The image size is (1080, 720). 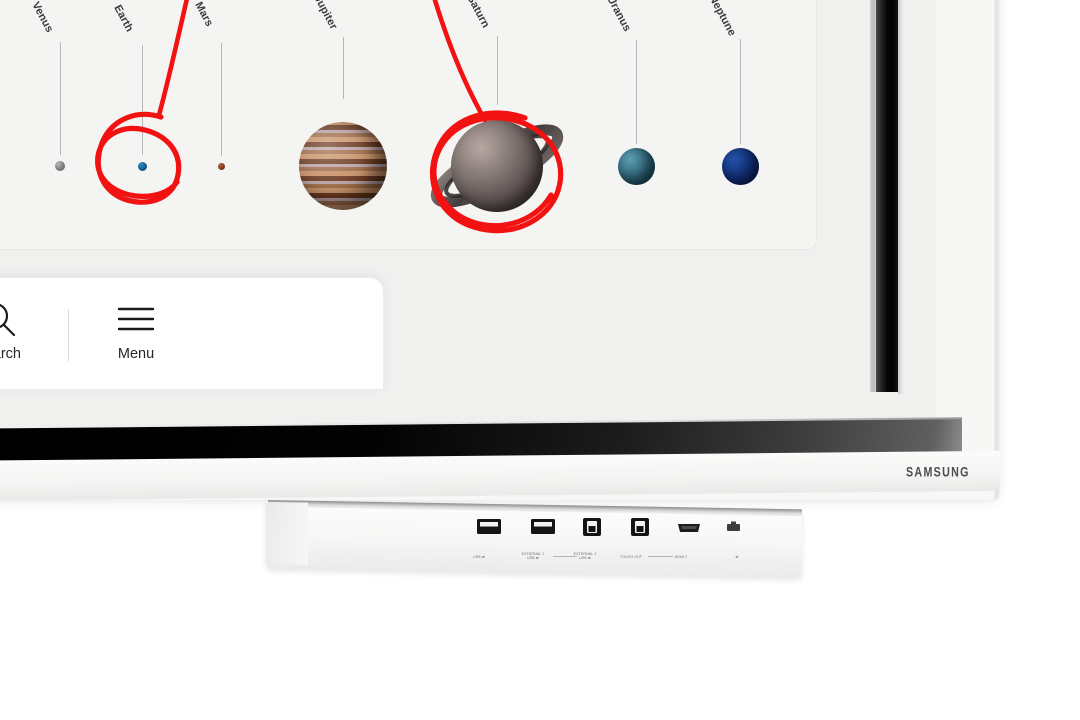 I want to click on port-label-external1: EXTERNAL 1 USB ⇄, so click(x=533, y=556).